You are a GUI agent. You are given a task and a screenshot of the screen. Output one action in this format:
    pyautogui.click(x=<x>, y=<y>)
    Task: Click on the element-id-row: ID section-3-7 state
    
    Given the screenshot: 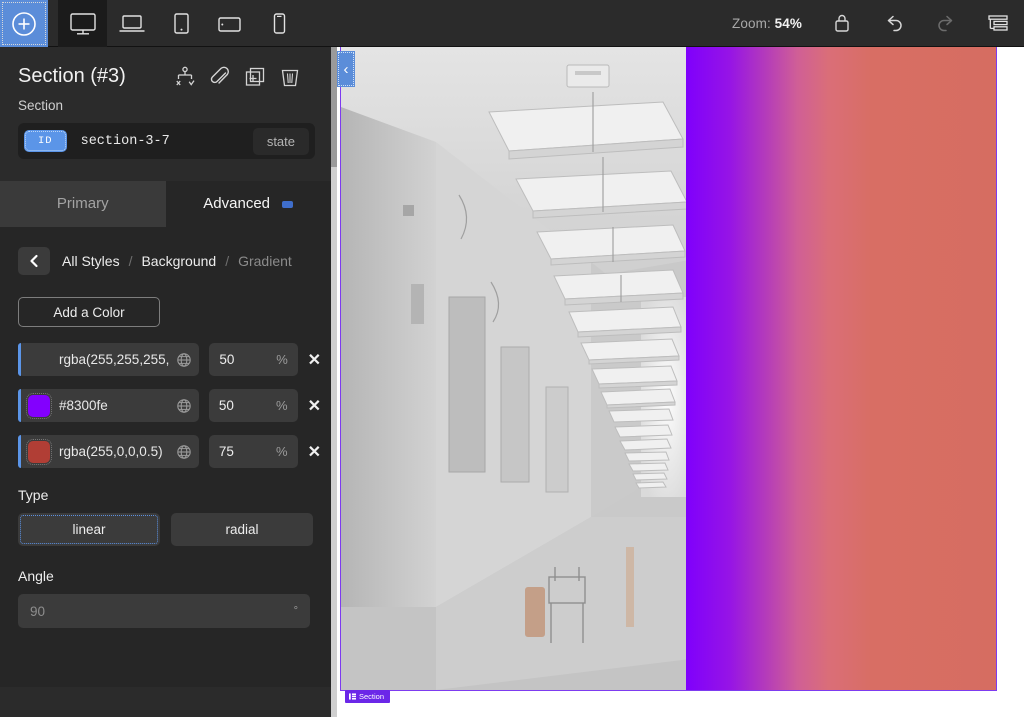 What is the action you would take?
    pyautogui.click(x=166, y=141)
    